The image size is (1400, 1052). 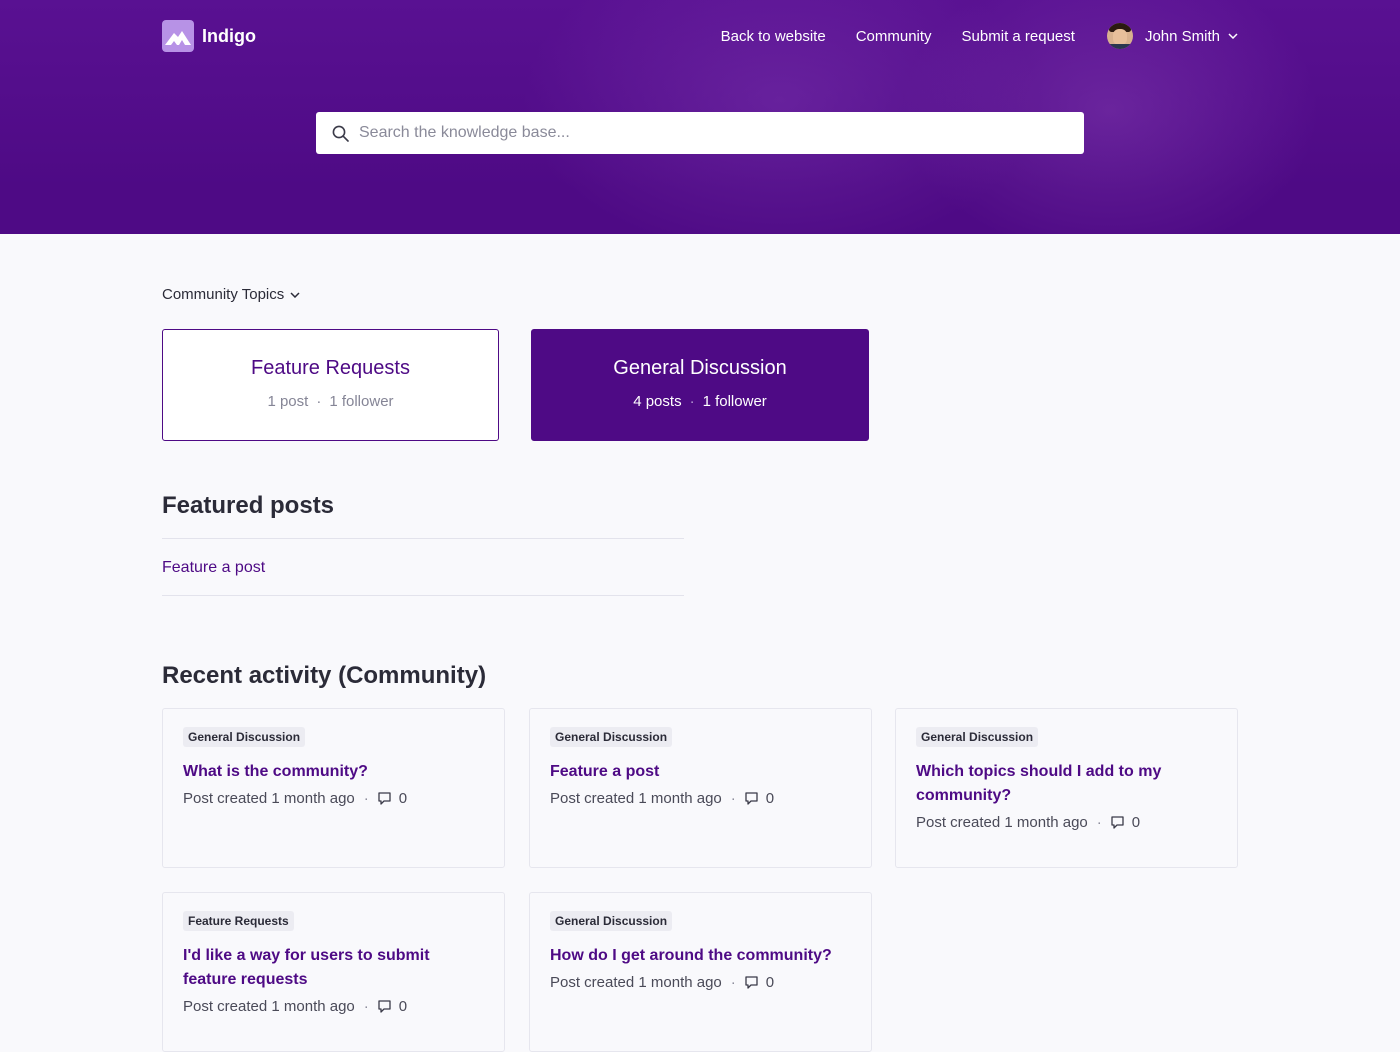 I want to click on user-menu: John Smith, so click(x=1172, y=36).